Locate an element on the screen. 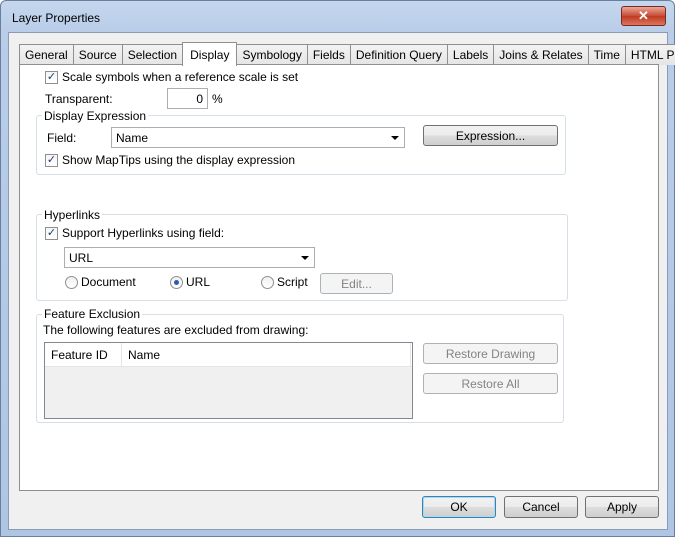 The width and height of the screenshot is (675, 537). column-header-name: Name is located at coordinates (266, 355).